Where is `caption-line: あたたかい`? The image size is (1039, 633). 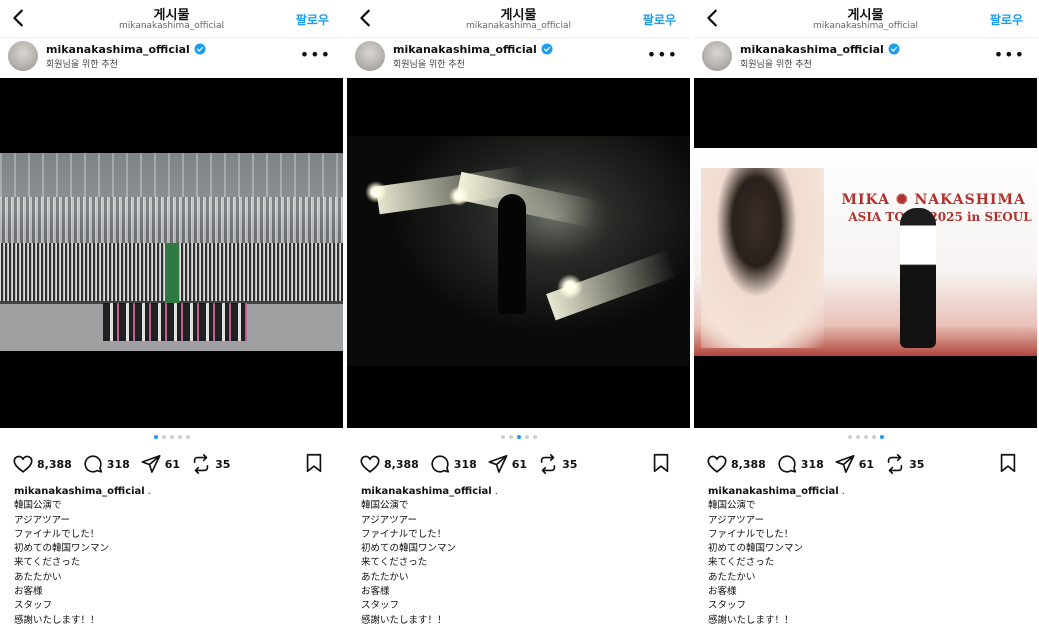
caption-line: あたたかい is located at coordinates (732, 577).